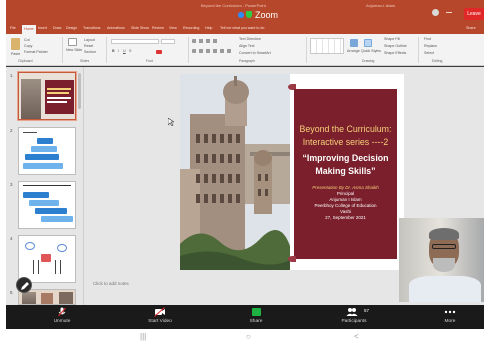 The width and height of the screenshot is (490, 345). I want to click on list-icons, so click(206, 41).